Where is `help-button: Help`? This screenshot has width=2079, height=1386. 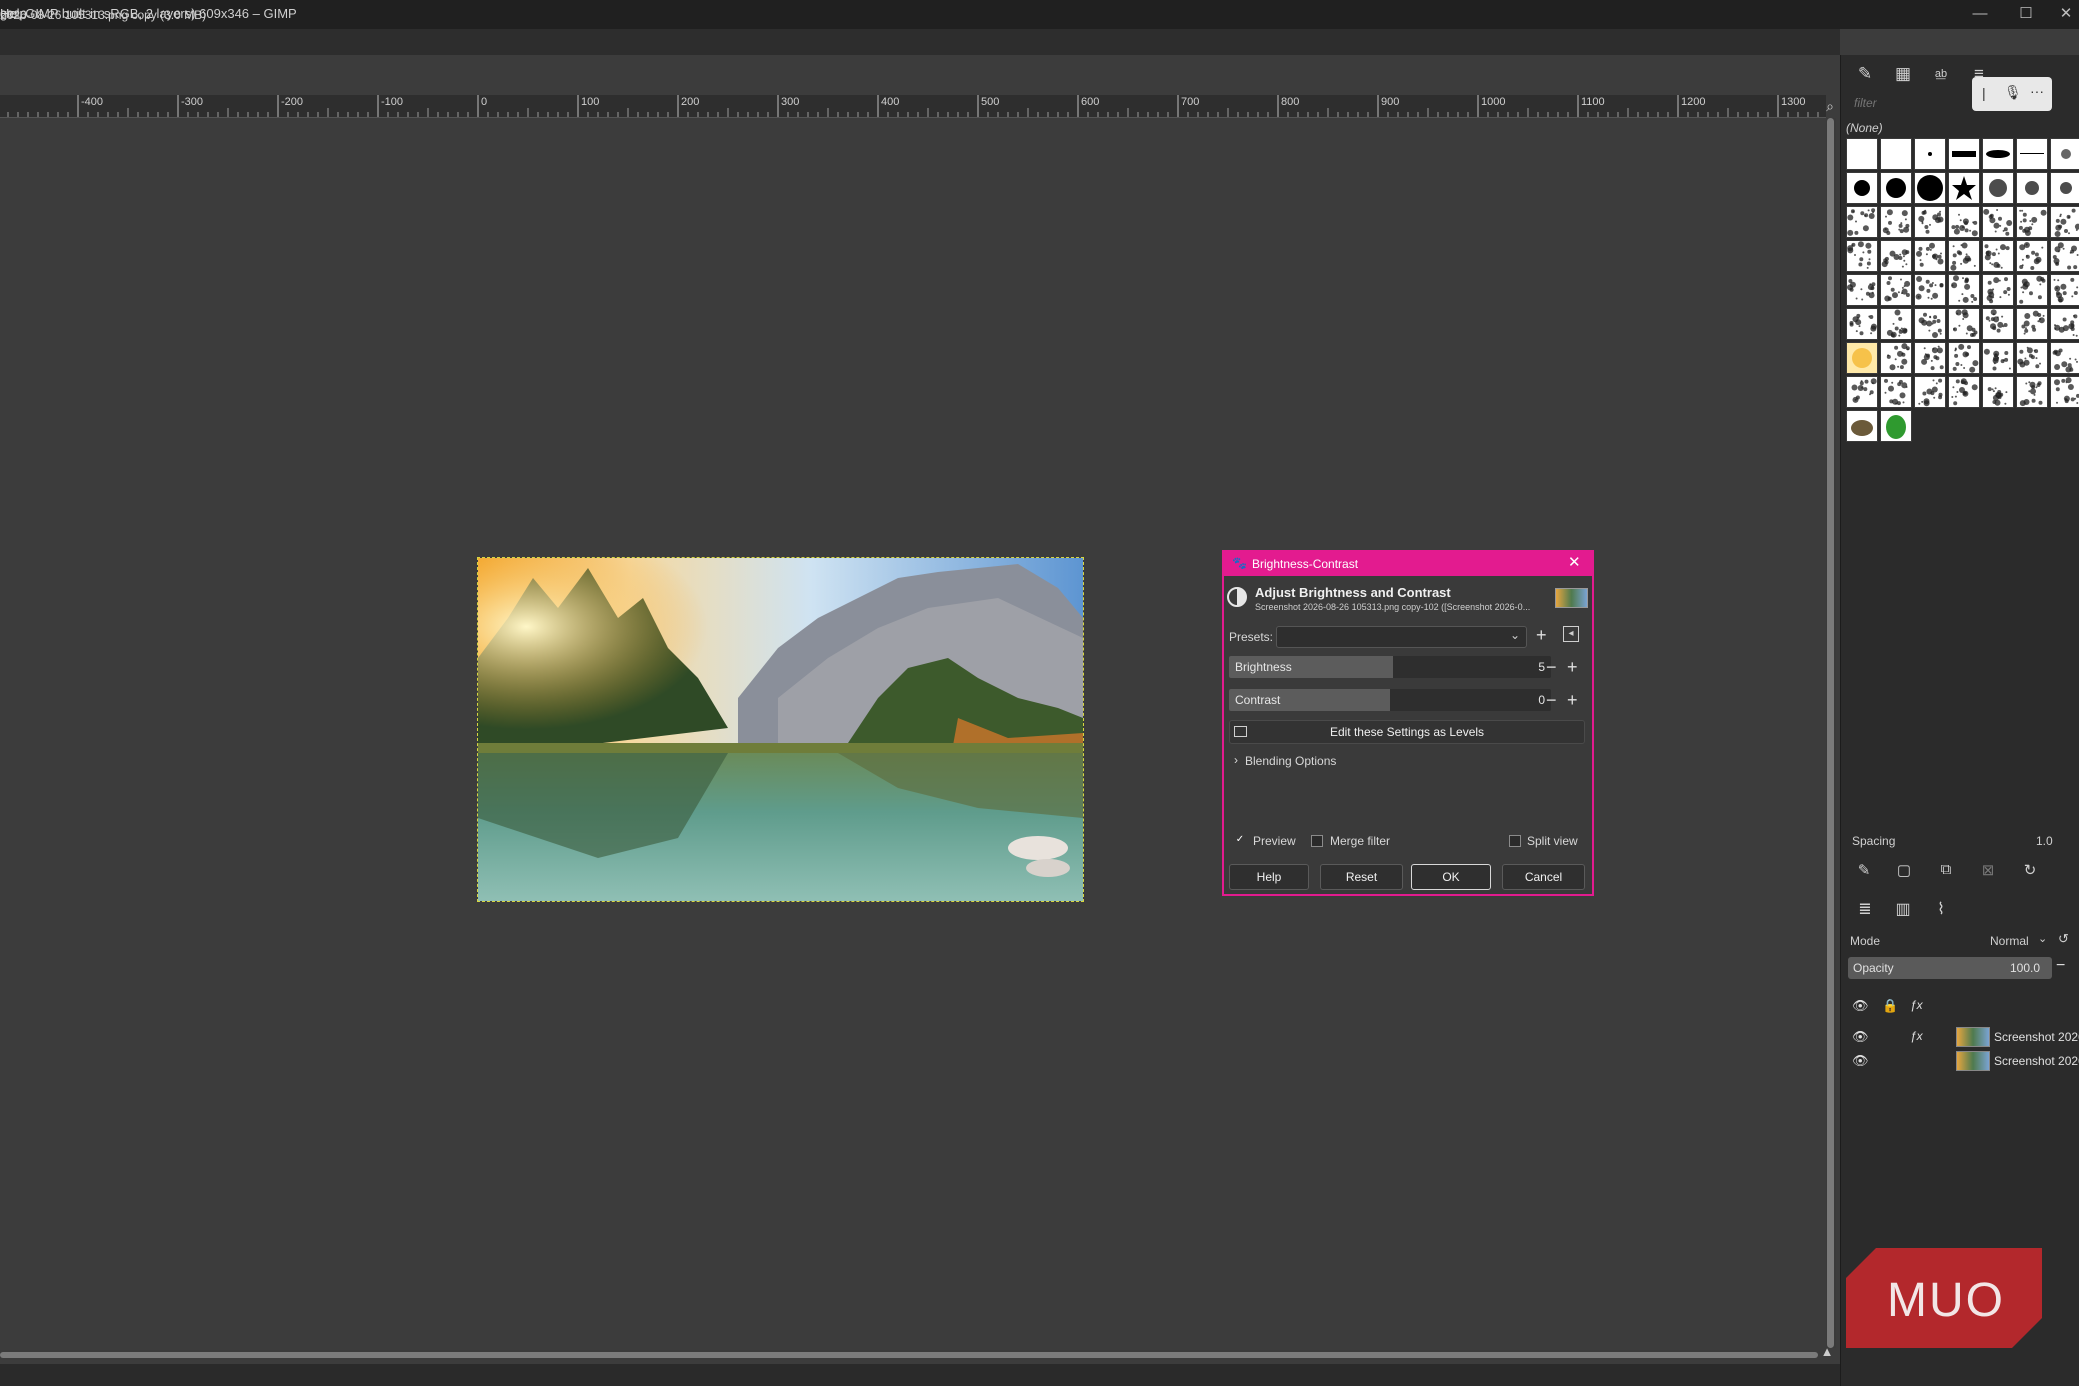 help-button: Help is located at coordinates (1269, 877).